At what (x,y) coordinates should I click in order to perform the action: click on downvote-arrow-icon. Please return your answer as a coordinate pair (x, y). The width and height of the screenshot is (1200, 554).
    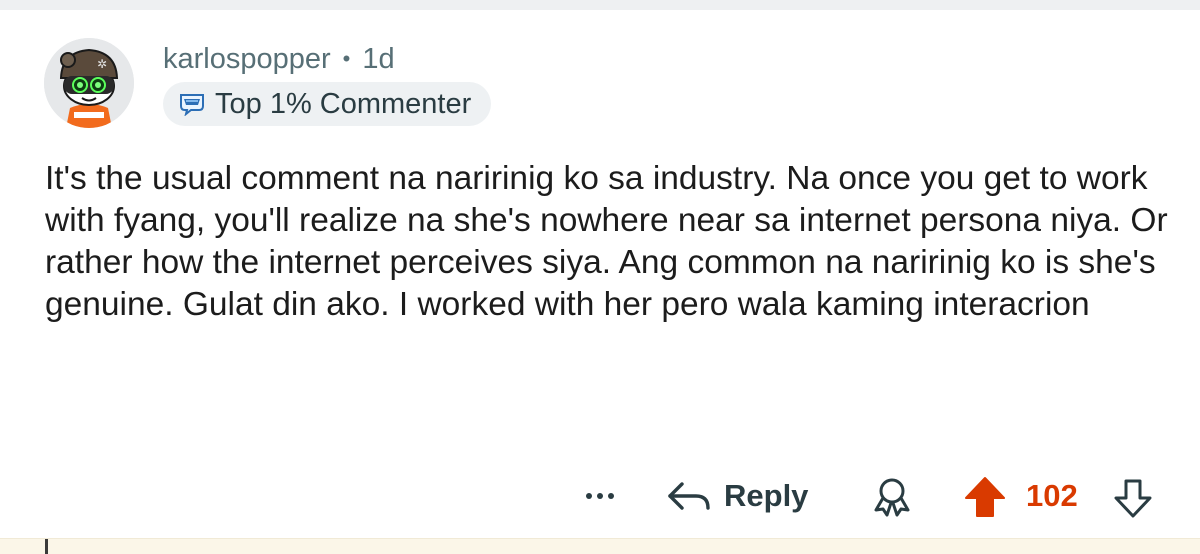
    Looking at the image, I should click on (1133, 498).